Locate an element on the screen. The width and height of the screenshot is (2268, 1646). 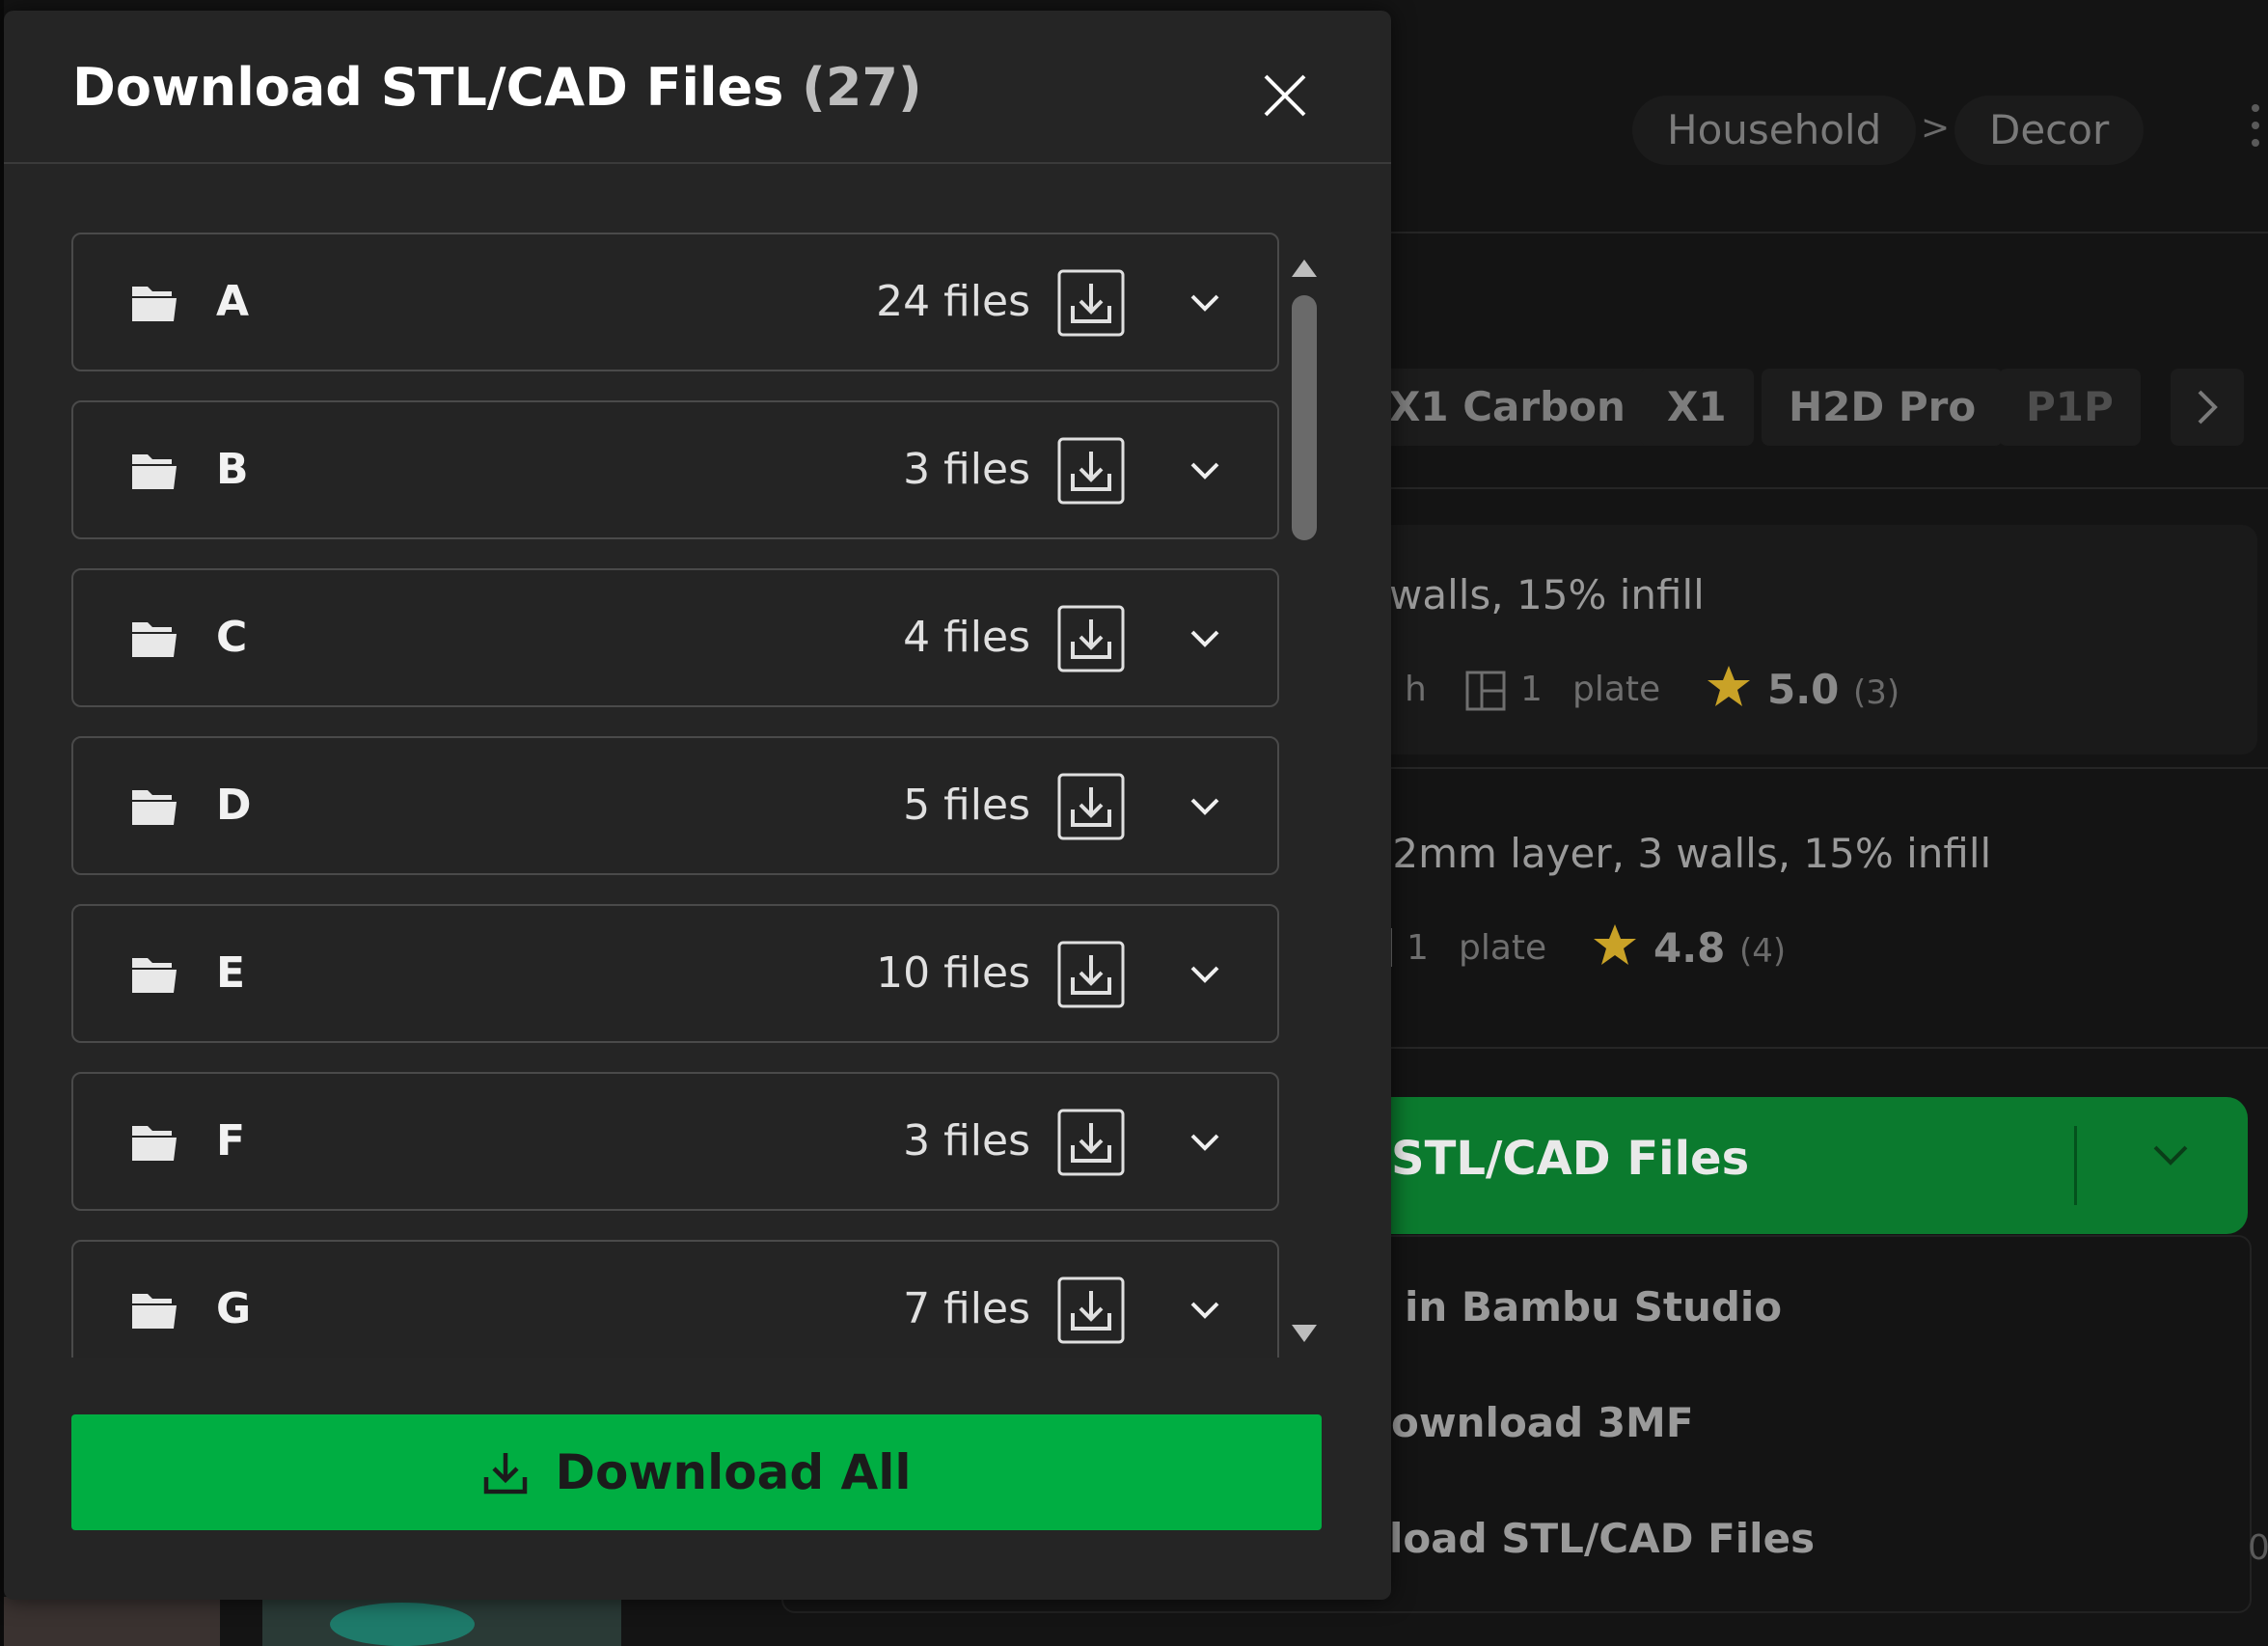
download-all-label: Download All is located at coordinates (733, 1472).